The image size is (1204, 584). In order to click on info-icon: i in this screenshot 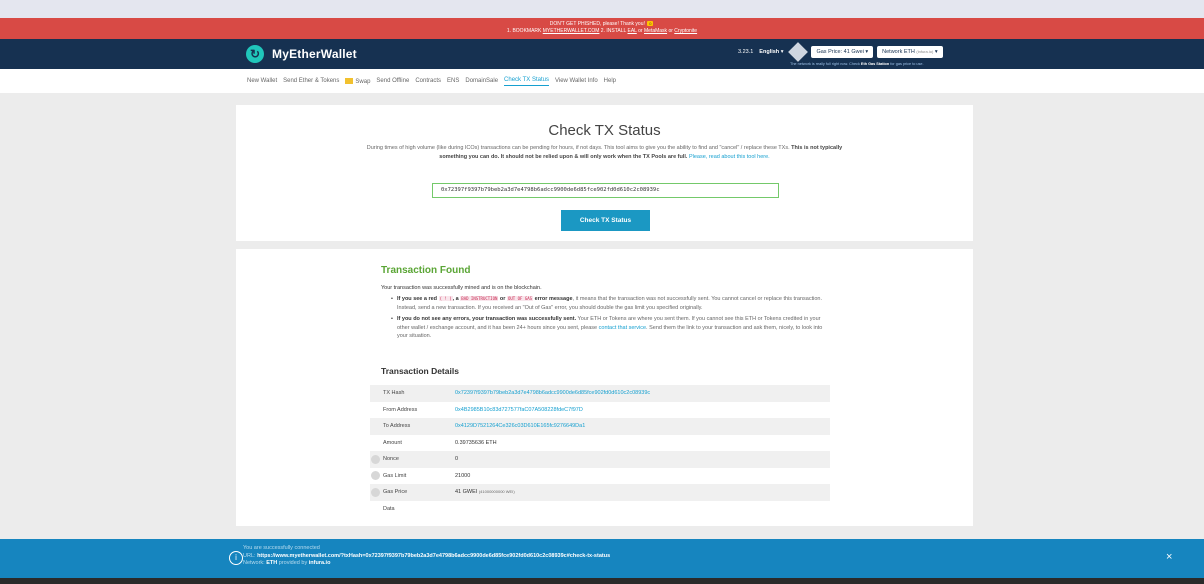, I will do `click(236, 558)`.